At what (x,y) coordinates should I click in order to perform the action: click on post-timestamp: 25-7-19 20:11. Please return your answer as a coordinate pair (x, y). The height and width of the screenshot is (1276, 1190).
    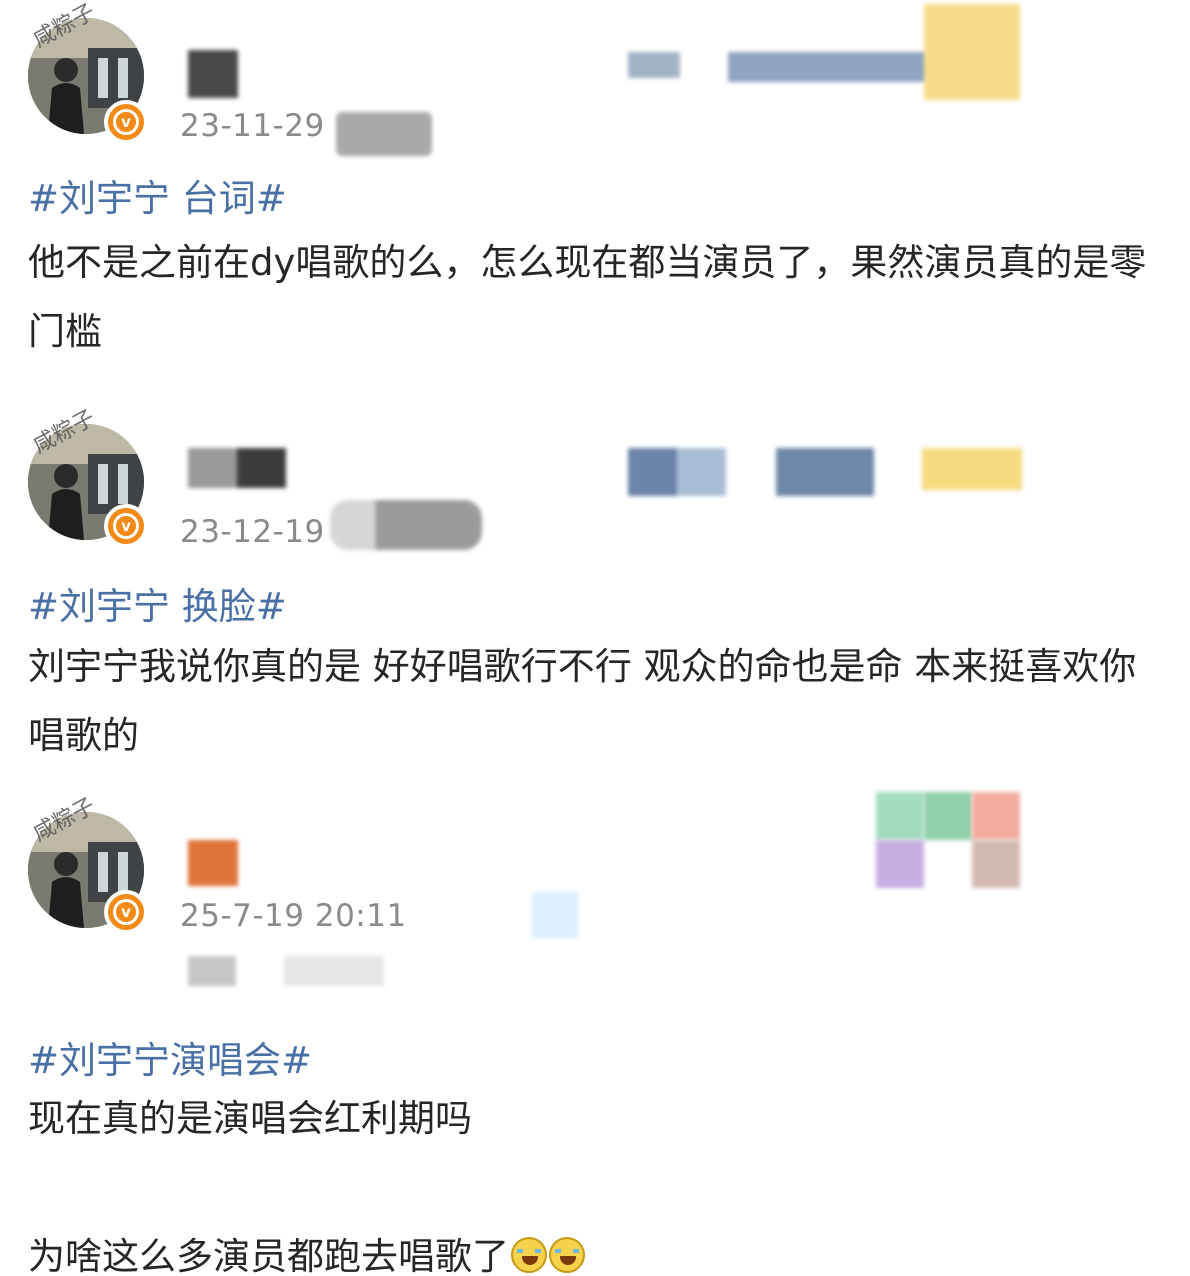
    Looking at the image, I should click on (293, 916).